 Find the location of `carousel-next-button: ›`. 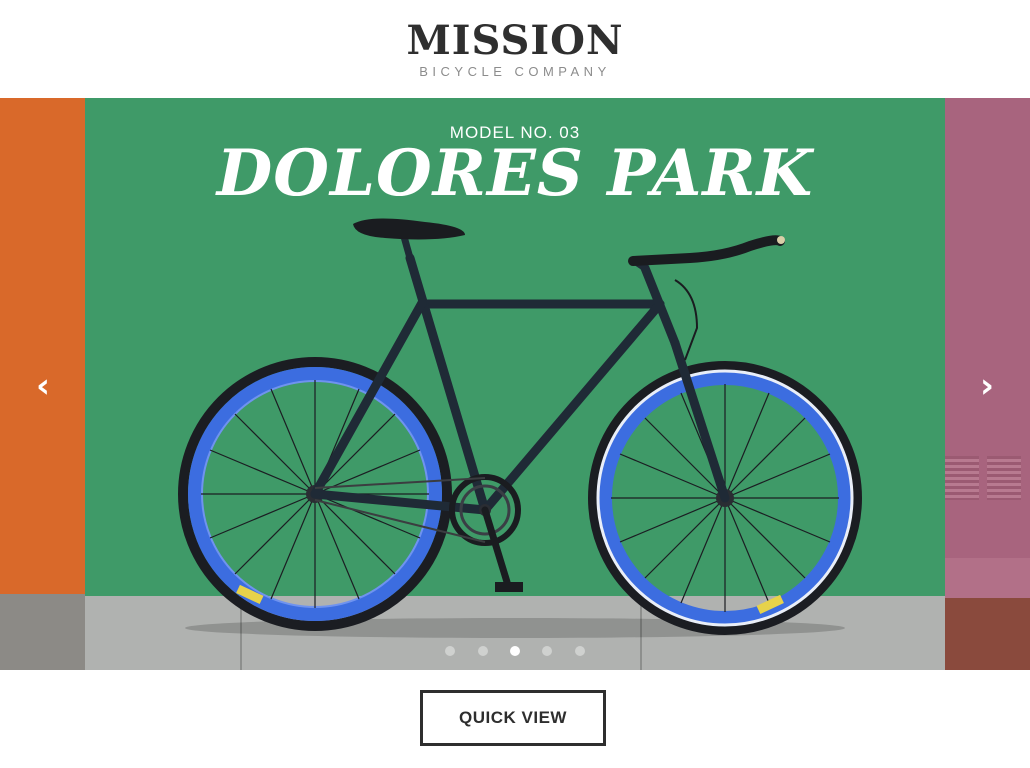

carousel-next-button: › is located at coordinates (987, 386).